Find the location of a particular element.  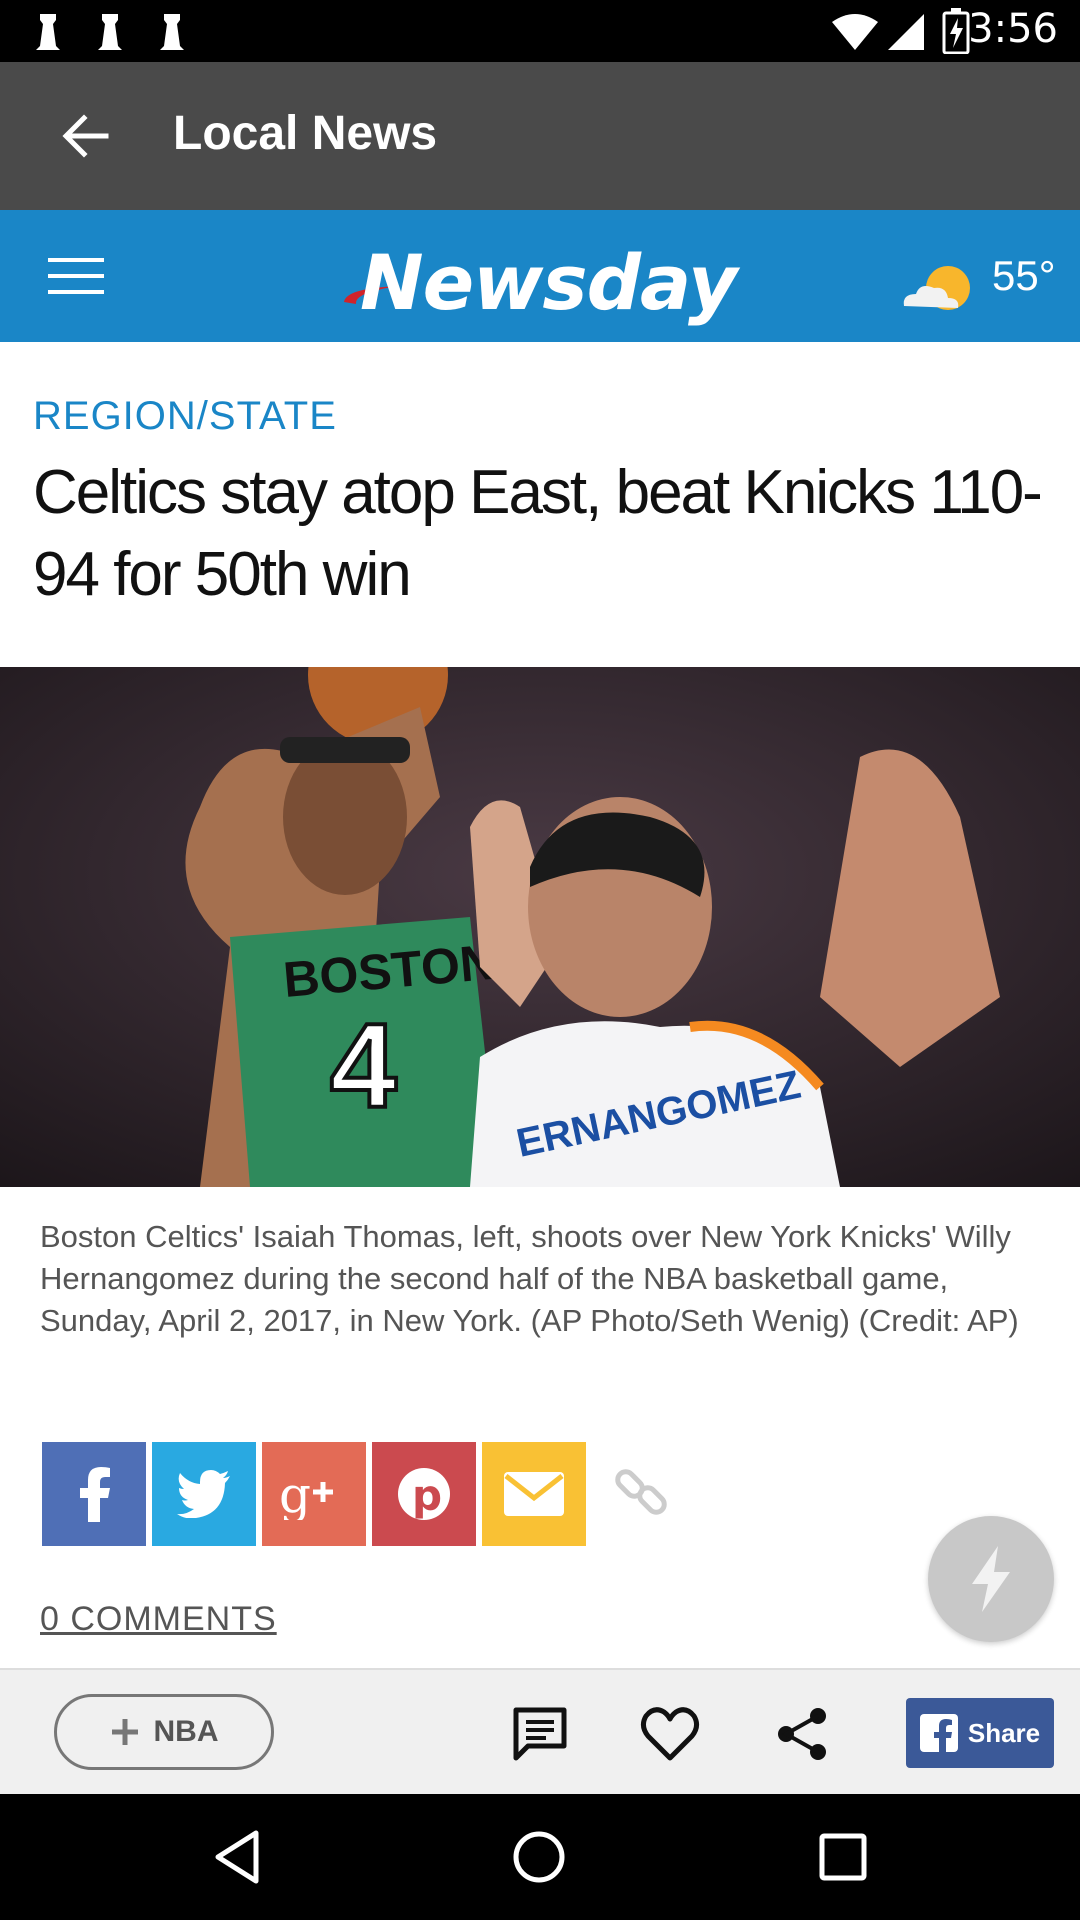

logo-text: Newsday is located at coordinates (548, 282).